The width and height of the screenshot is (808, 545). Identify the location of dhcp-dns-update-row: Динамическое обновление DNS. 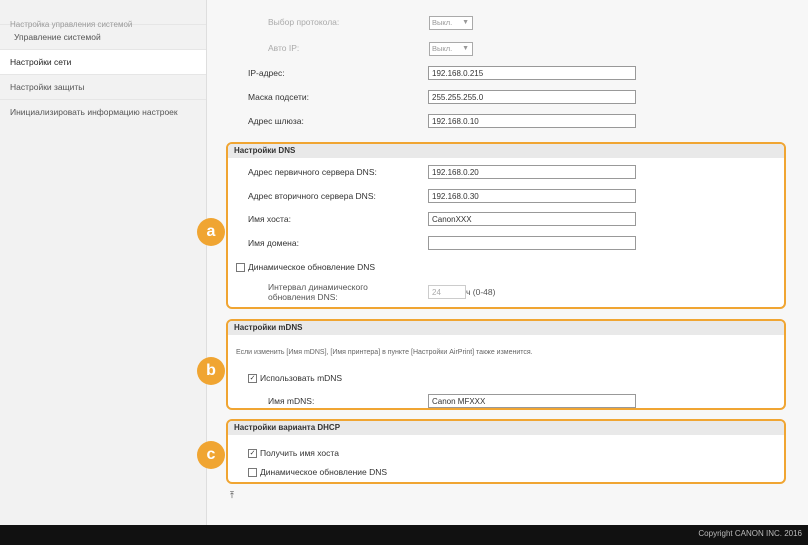
(318, 472).